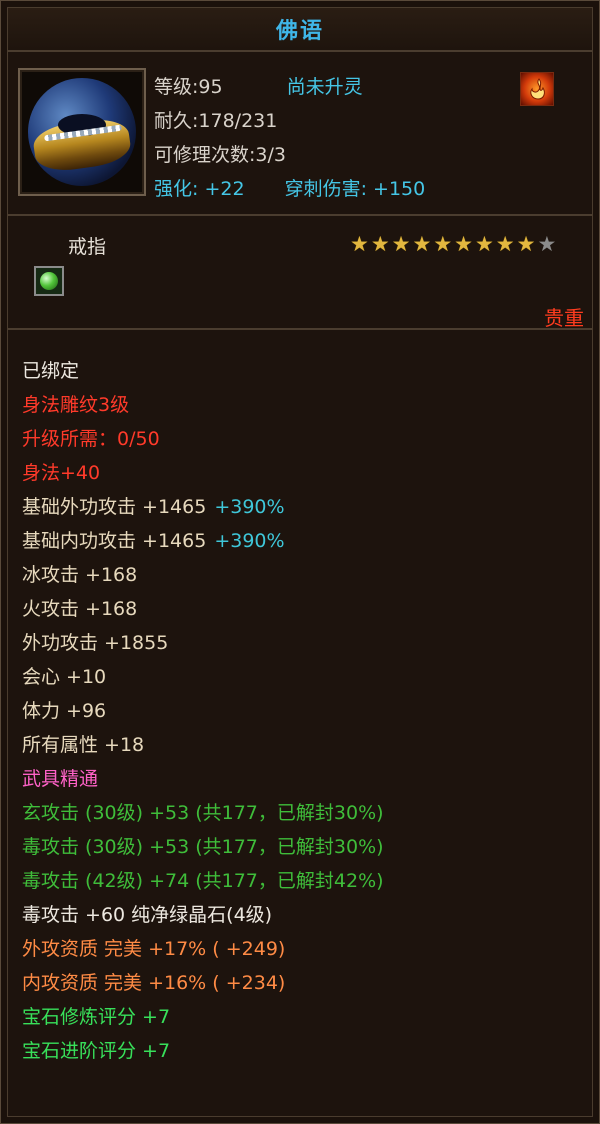 The height and width of the screenshot is (1124, 600). What do you see at coordinates (154, 949) in the screenshot?
I see `attribute-text: 外攻资质 完美 +17% ( +249)` at bounding box center [154, 949].